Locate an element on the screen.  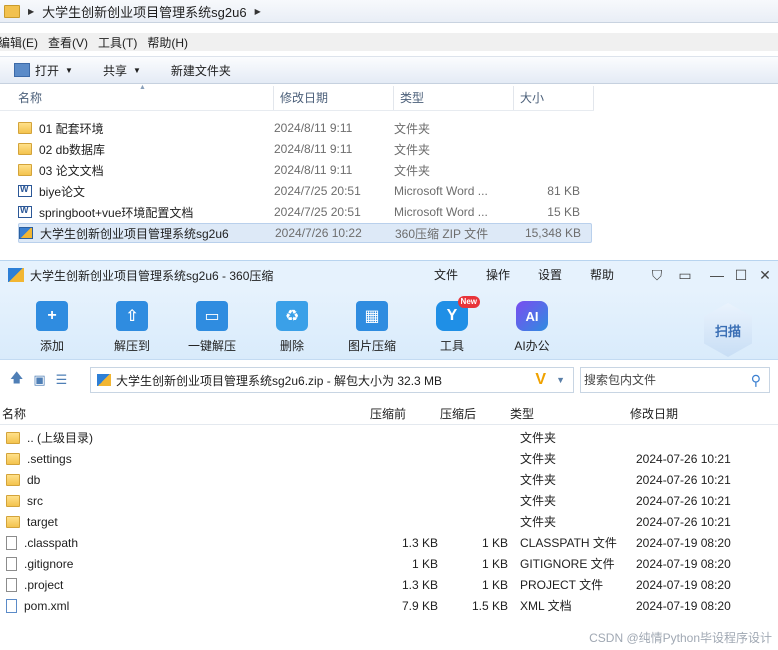
menu-edit: 编辑(E) is located at coordinates (19, 42).